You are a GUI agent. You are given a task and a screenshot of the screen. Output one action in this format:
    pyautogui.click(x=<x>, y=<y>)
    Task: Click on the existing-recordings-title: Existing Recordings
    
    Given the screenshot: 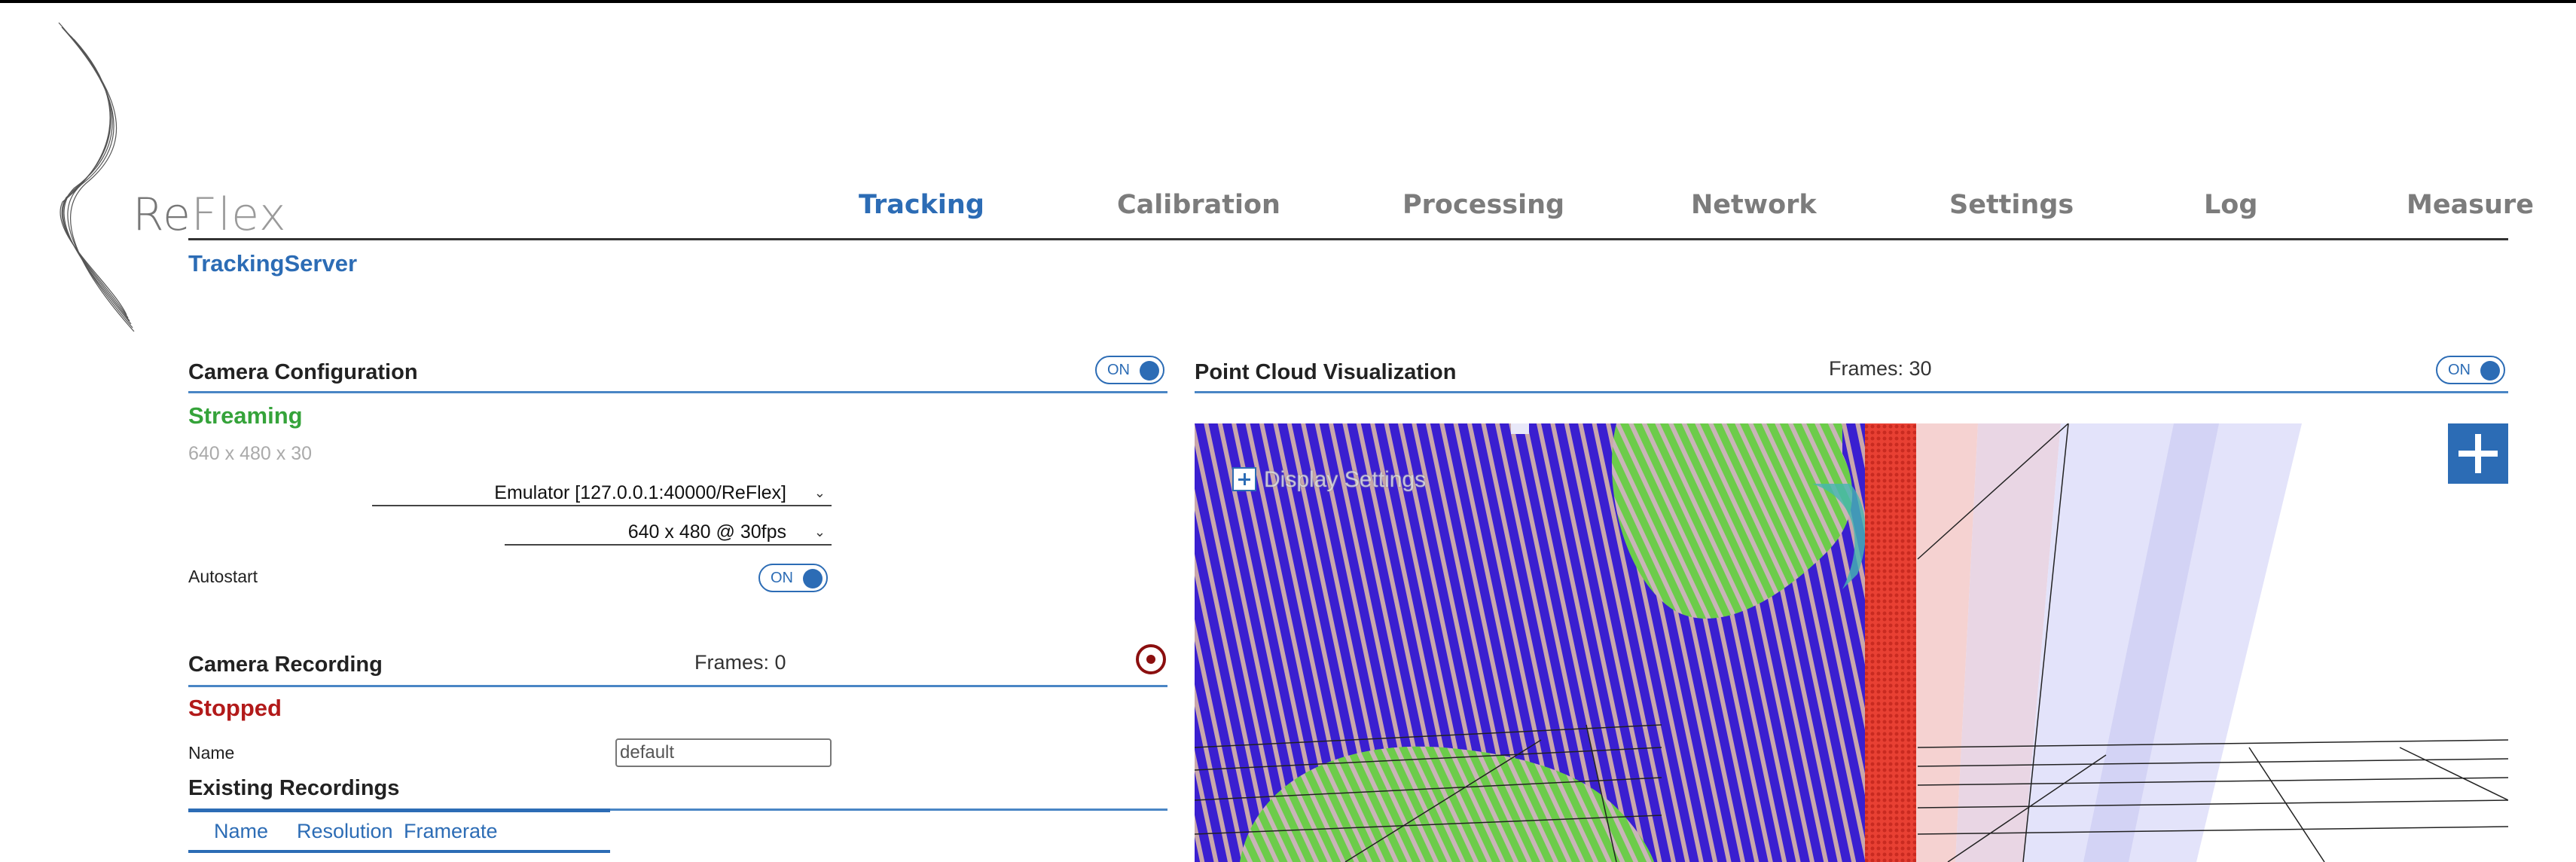 What is the action you would take?
    pyautogui.click(x=294, y=788)
    